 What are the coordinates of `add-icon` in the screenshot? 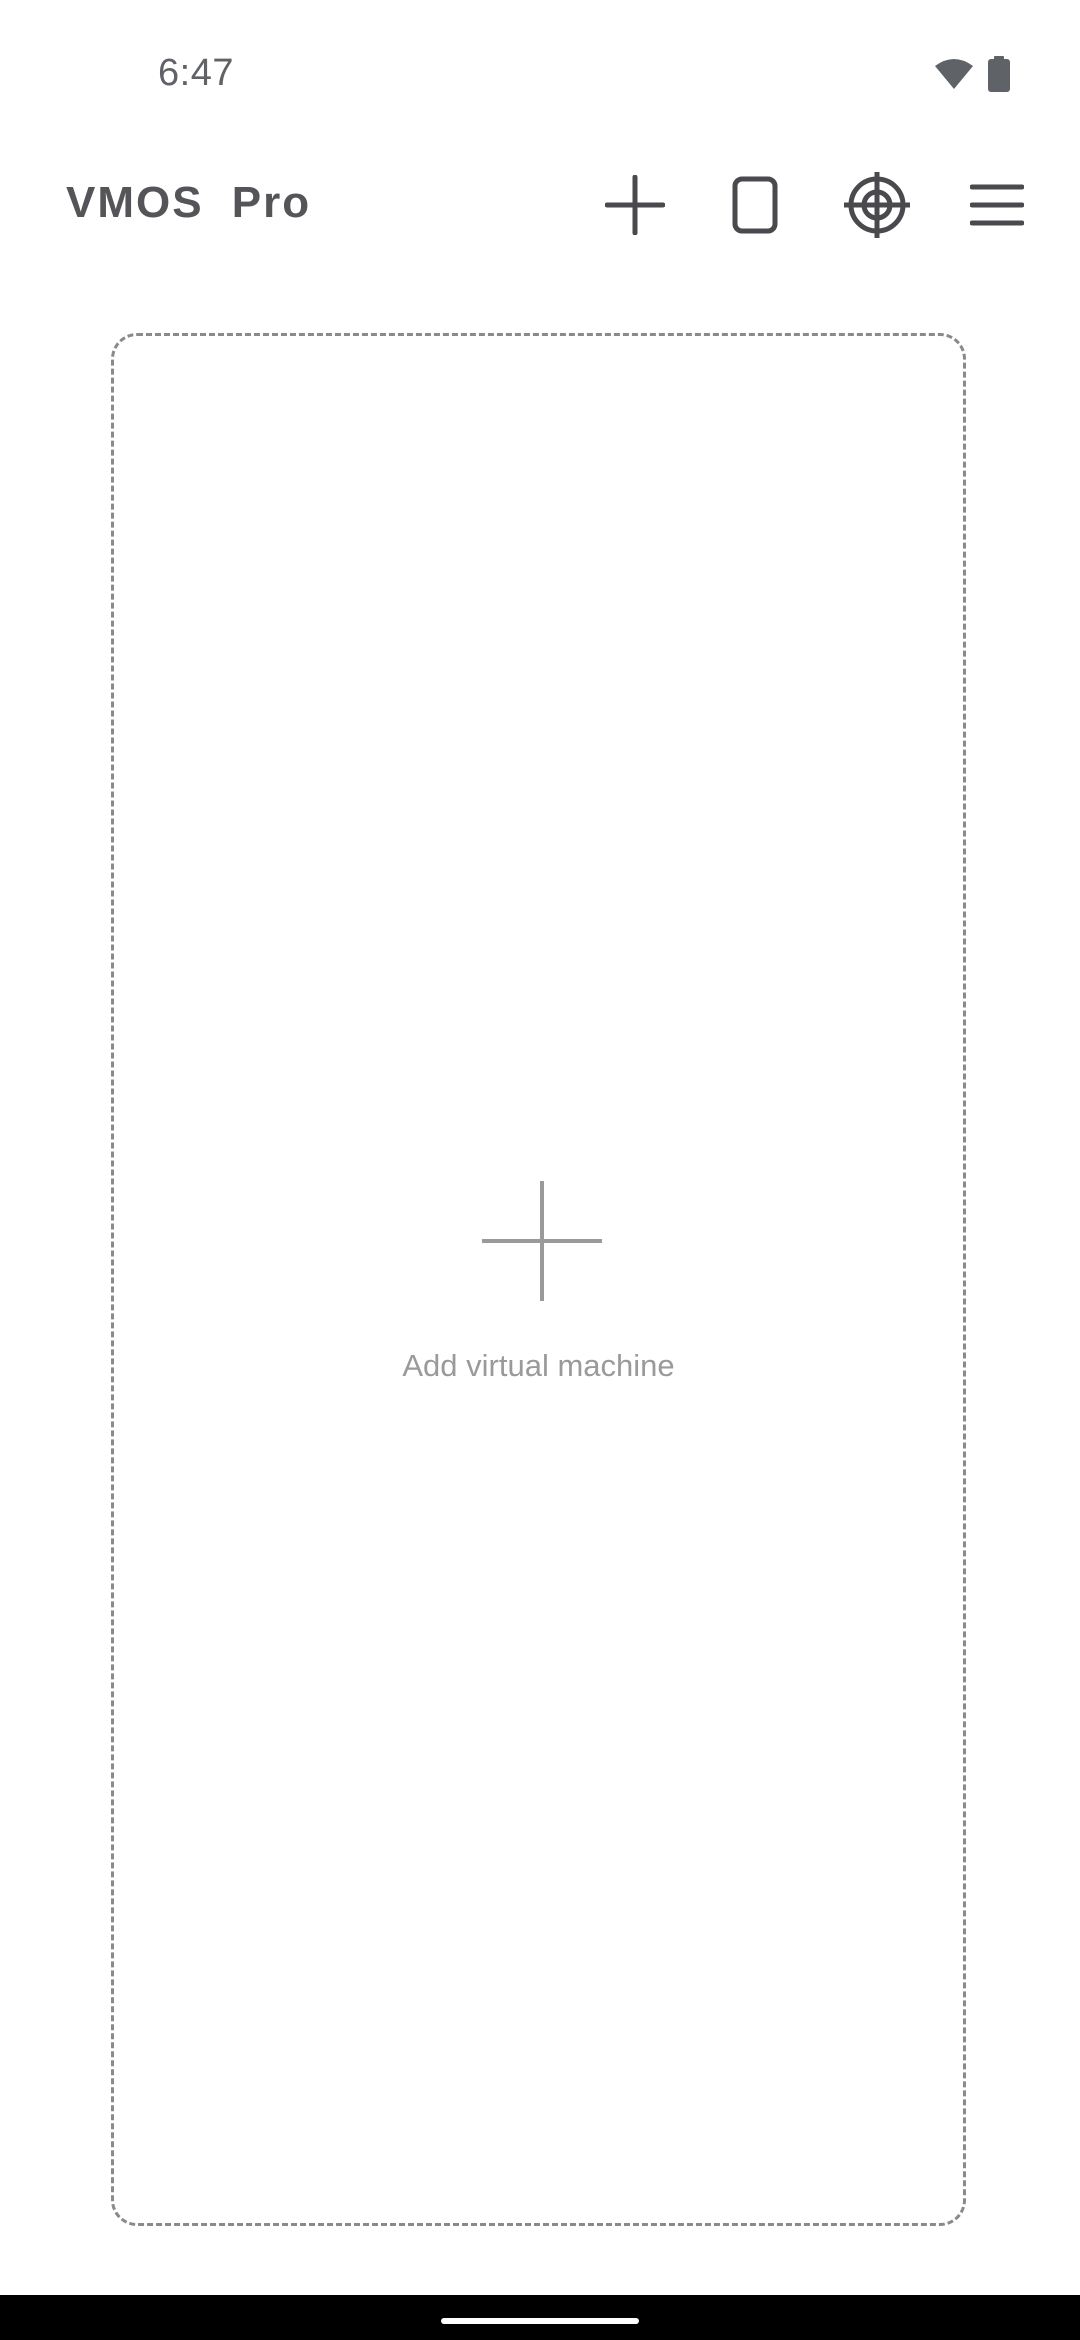 It's located at (635, 207).